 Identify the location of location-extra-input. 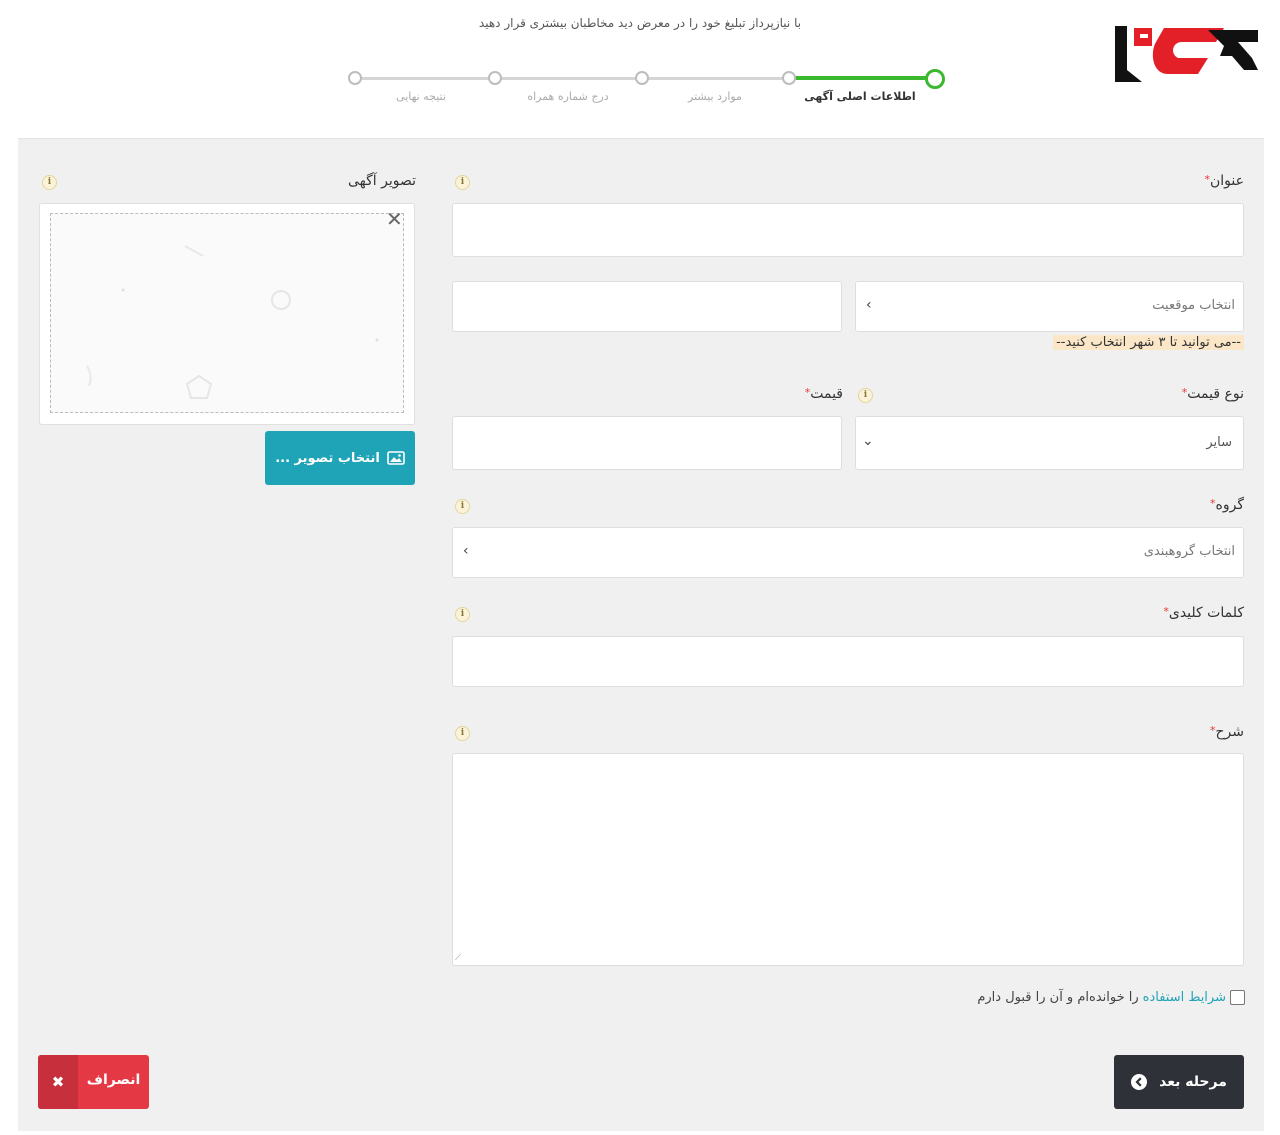
(647, 306).